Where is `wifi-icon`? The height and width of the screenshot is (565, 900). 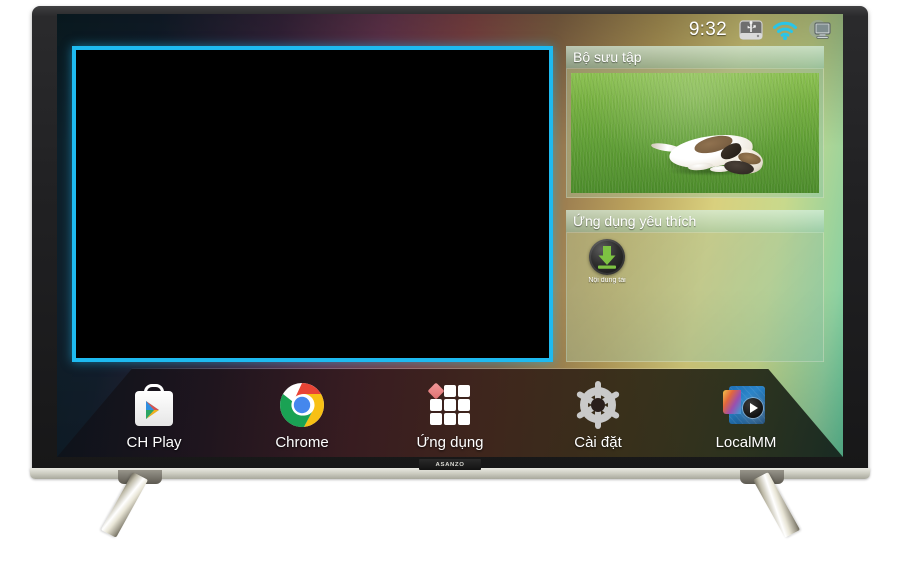
wifi-icon is located at coordinates (785, 30).